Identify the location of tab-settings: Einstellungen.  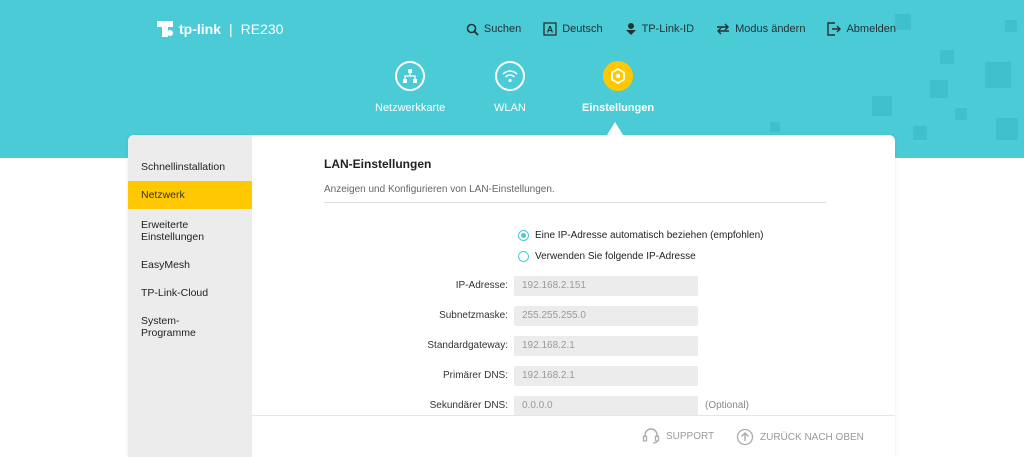
(618, 87).